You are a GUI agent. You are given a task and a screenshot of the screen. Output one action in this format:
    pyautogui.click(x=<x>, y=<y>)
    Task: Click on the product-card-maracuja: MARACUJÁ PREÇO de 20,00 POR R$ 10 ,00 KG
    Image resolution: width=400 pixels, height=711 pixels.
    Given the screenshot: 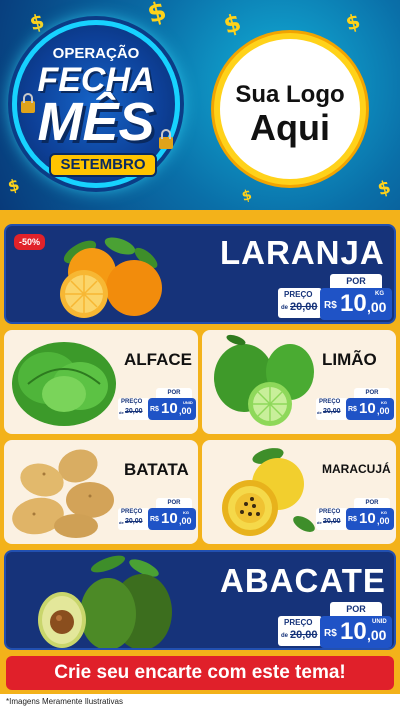 What is the action you would take?
    pyautogui.click(x=299, y=492)
    